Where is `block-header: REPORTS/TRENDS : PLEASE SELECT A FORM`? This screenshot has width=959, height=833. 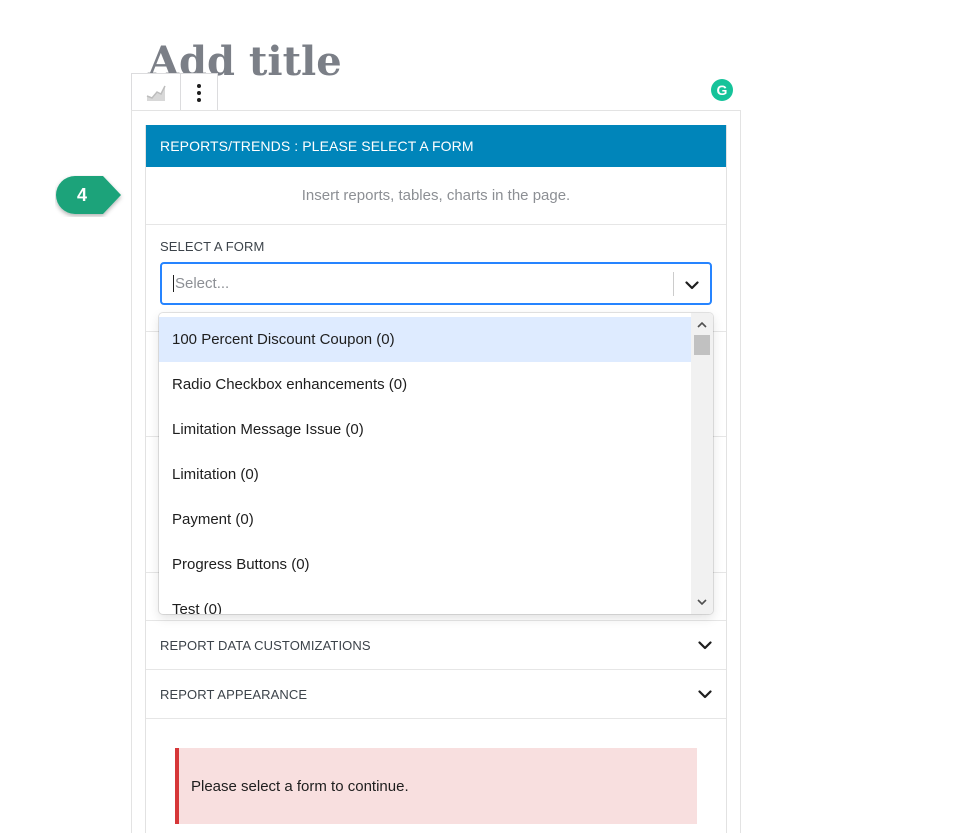 block-header: REPORTS/TRENDS : PLEASE SELECT A FORM is located at coordinates (436, 146).